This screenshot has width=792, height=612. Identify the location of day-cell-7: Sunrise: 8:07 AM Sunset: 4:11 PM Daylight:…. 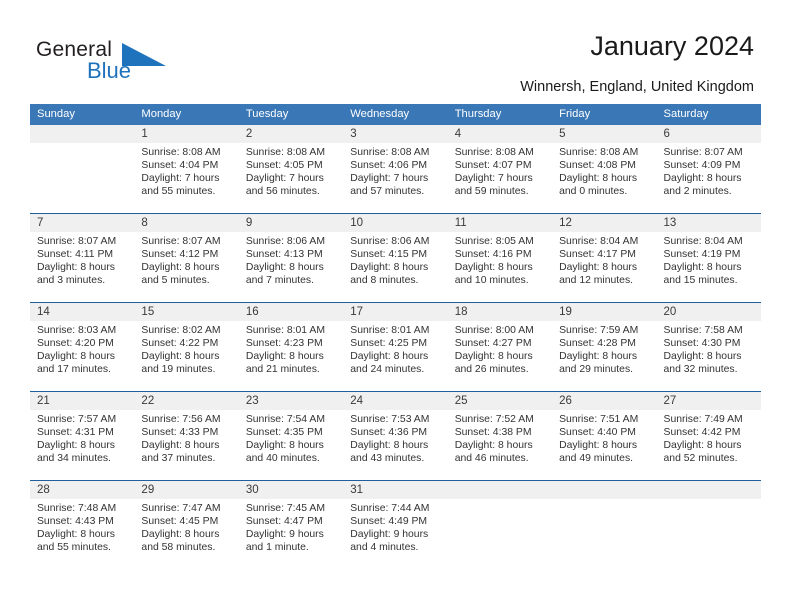
(82, 267).